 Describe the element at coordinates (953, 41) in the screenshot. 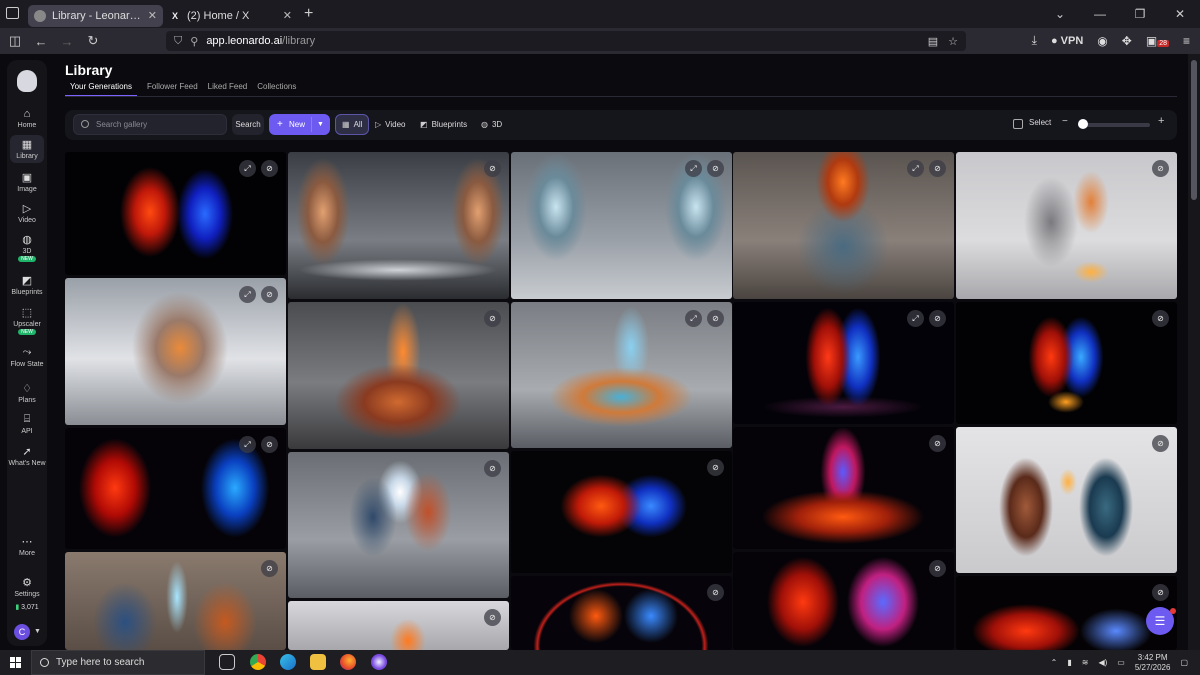

I see `bookmark-star-icon: ☆` at that location.